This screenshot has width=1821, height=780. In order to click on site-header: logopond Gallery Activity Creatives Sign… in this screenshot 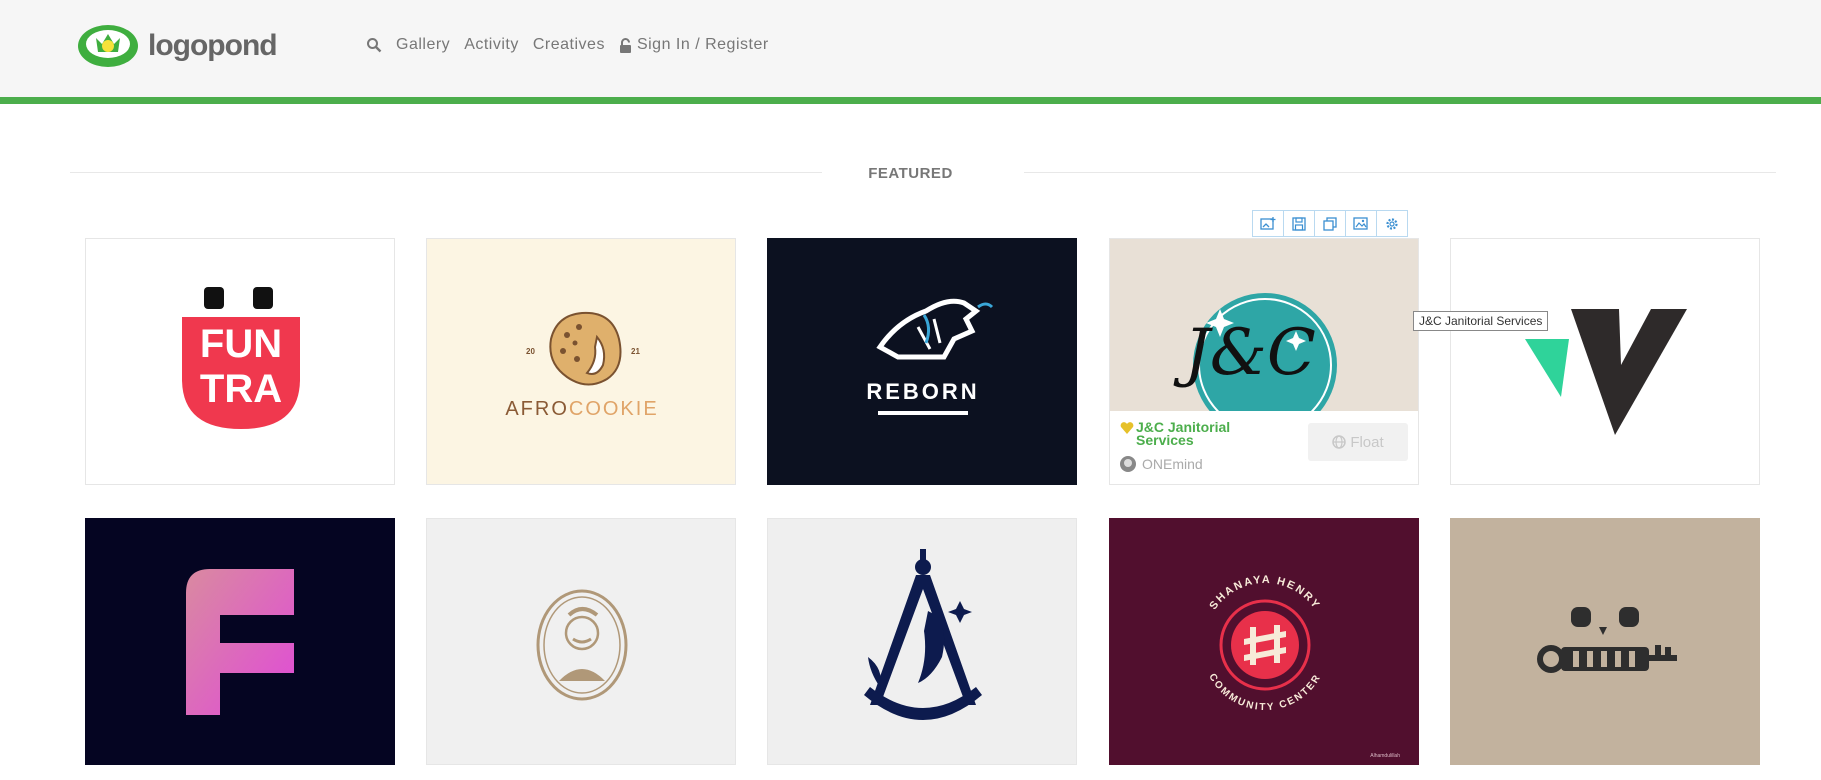, I will do `click(910, 52)`.